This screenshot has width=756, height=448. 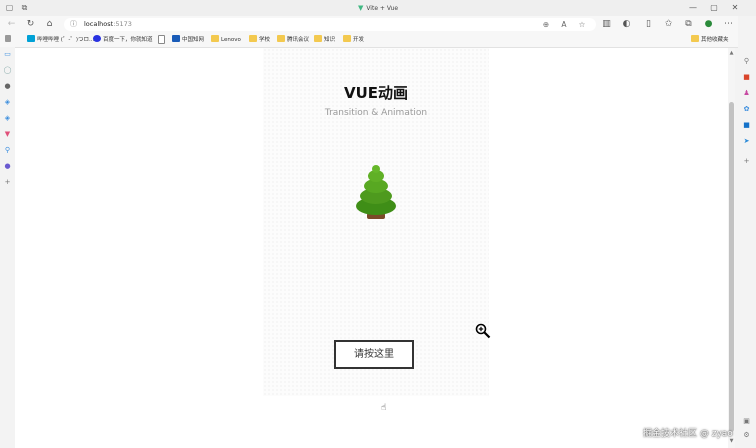 What do you see at coordinates (31, 38) in the screenshot?
I see `tv-icon` at bounding box center [31, 38].